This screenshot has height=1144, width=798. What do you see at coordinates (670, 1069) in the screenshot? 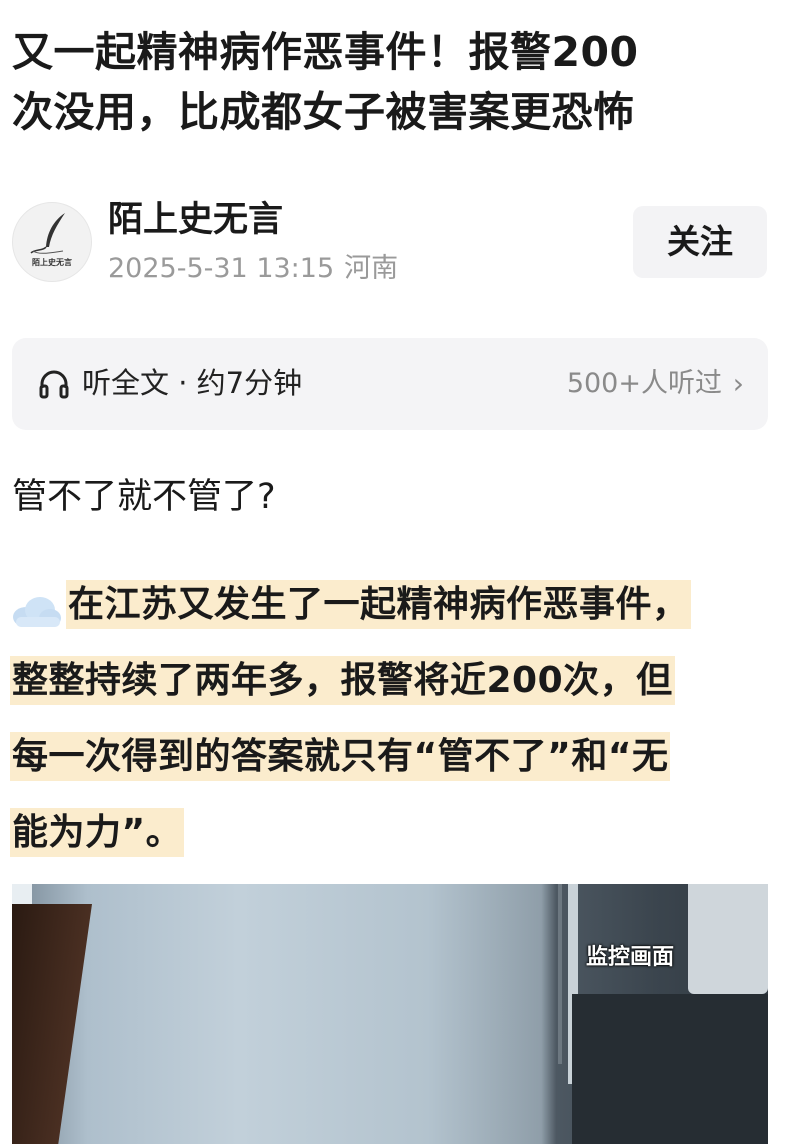
I see `video-floor` at bounding box center [670, 1069].